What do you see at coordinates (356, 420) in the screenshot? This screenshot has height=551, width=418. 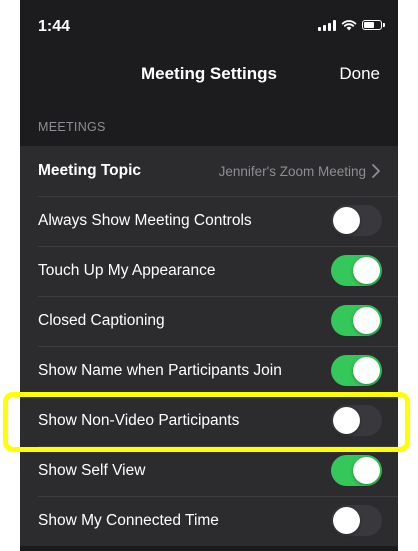 I see `show-non-video-participants-toggle` at bounding box center [356, 420].